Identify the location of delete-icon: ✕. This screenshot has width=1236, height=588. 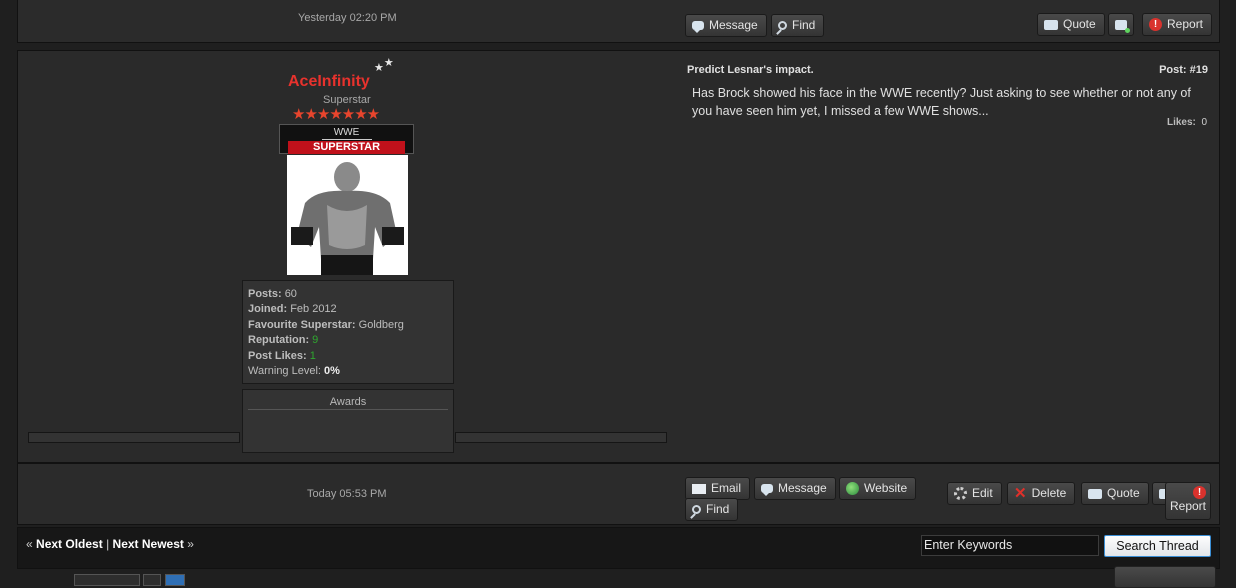
(1020, 493).